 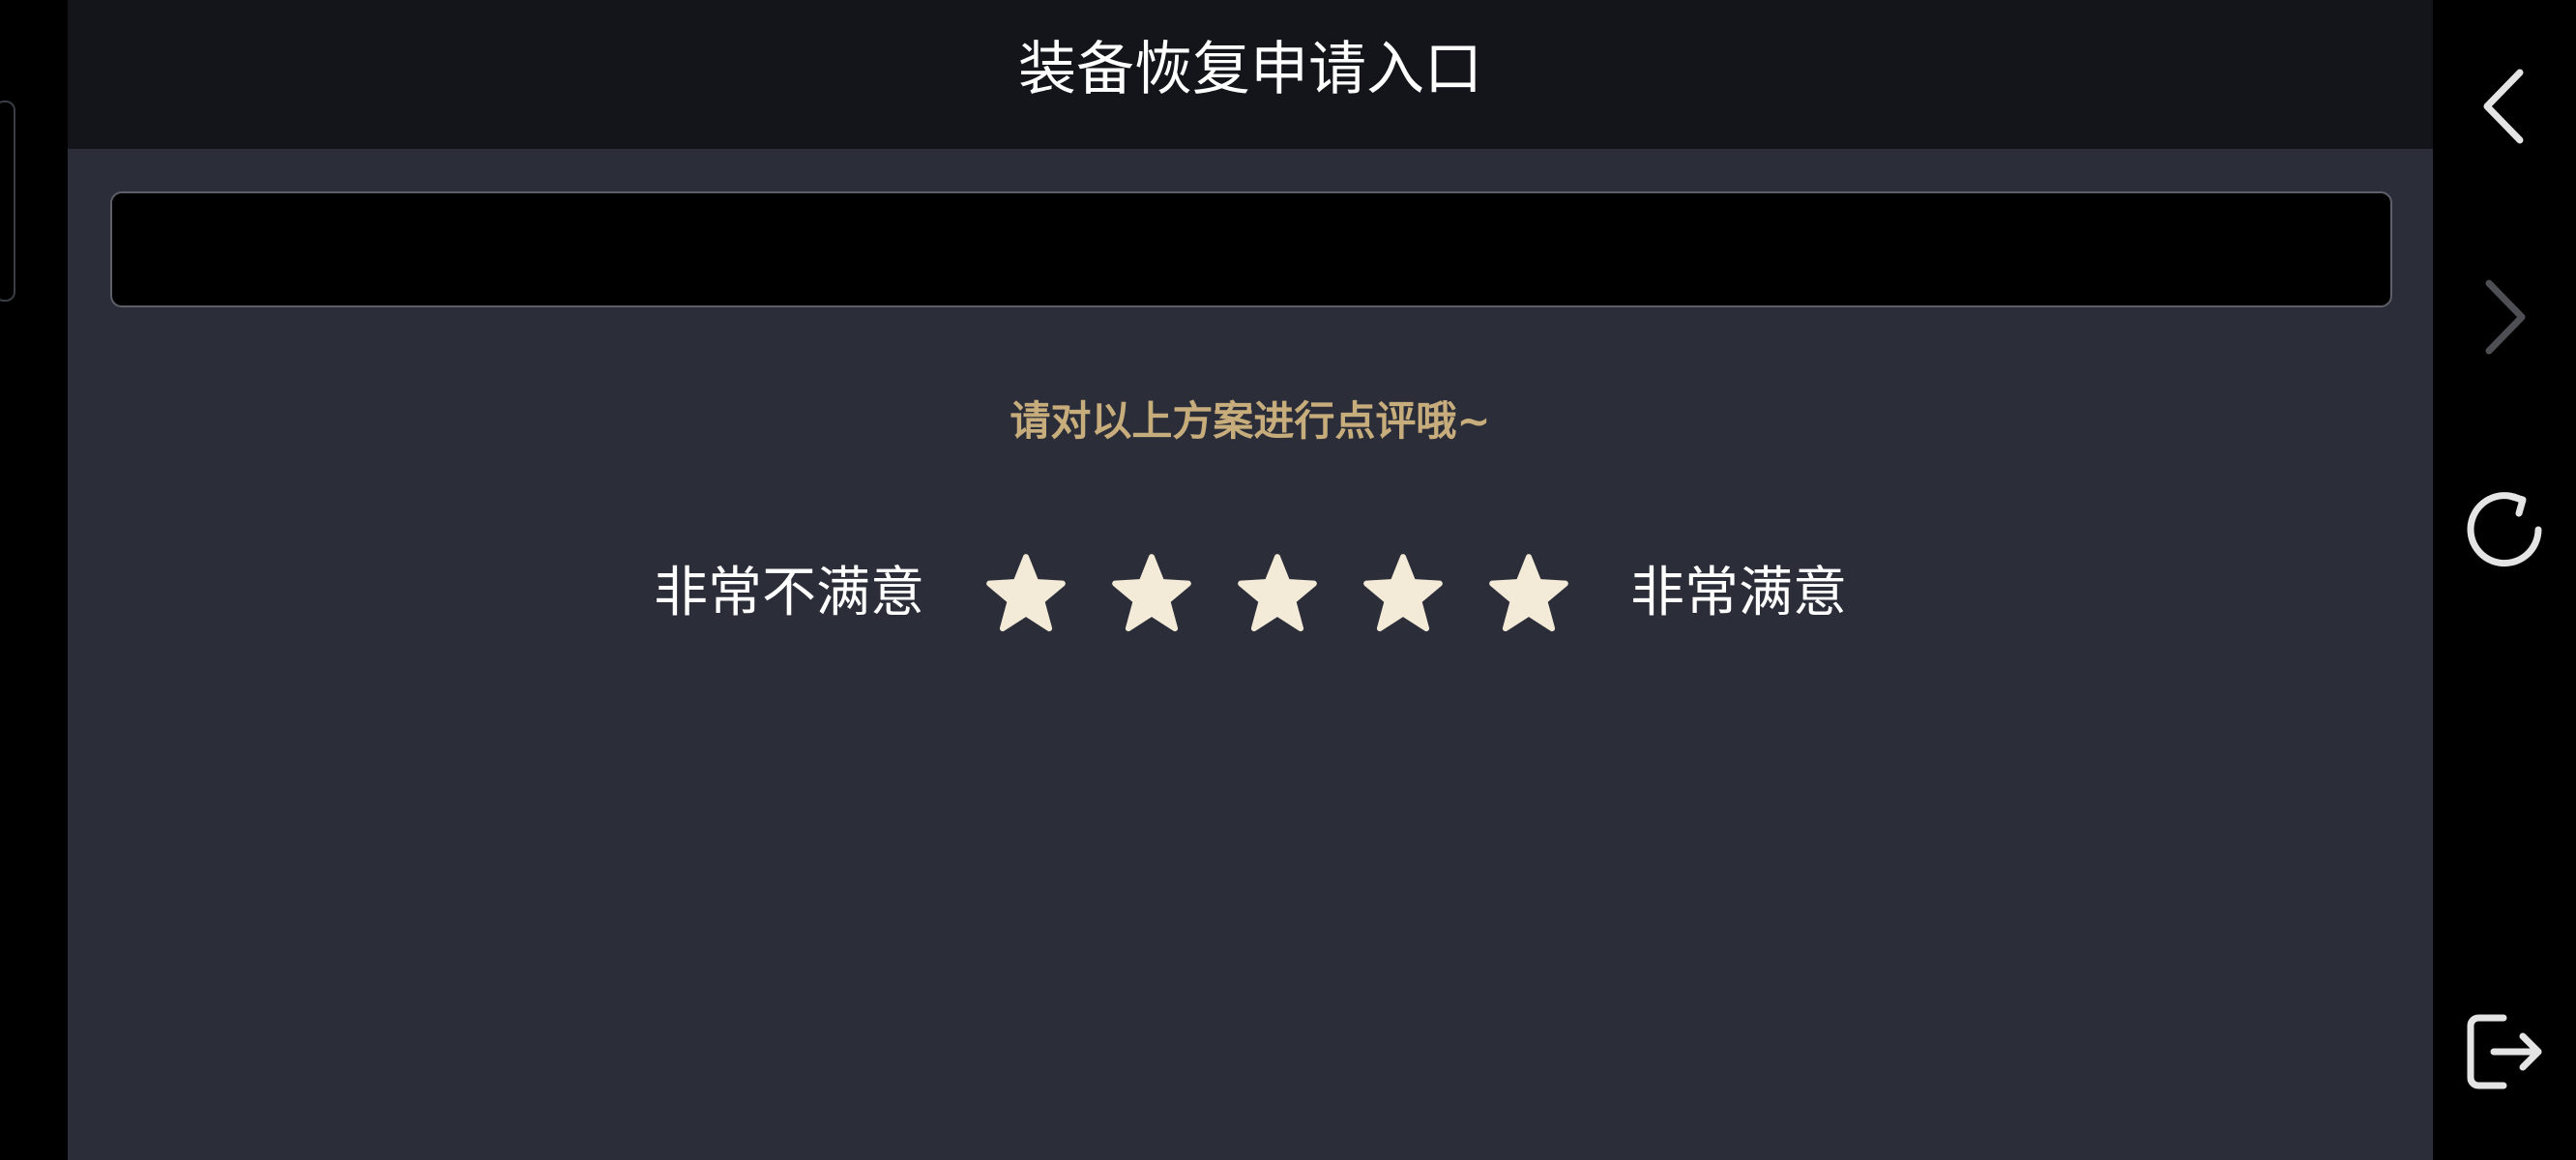 I want to click on forward-icon, so click(x=2505, y=317).